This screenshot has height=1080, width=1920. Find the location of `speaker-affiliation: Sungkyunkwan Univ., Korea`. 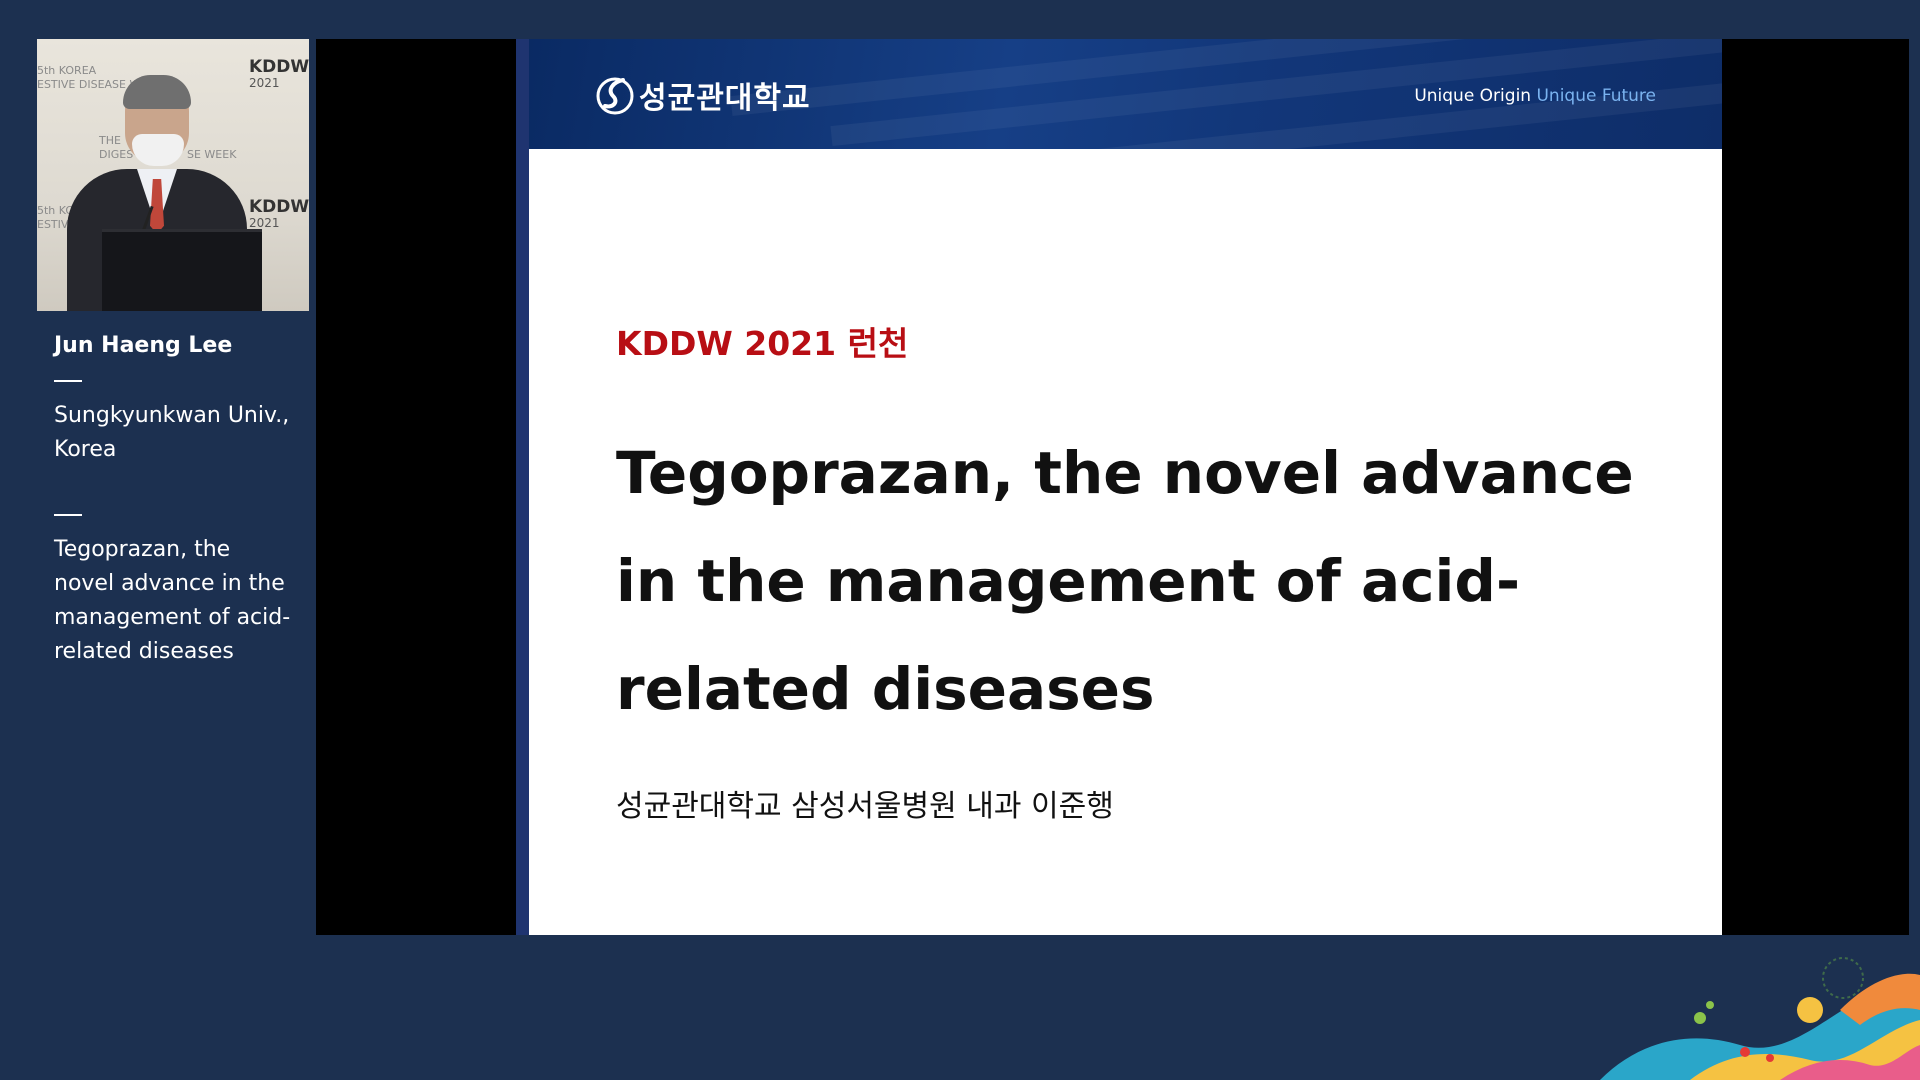

speaker-affiliation: Sungkyunkwan Univ., Korea is located at coordinates (172, 432).